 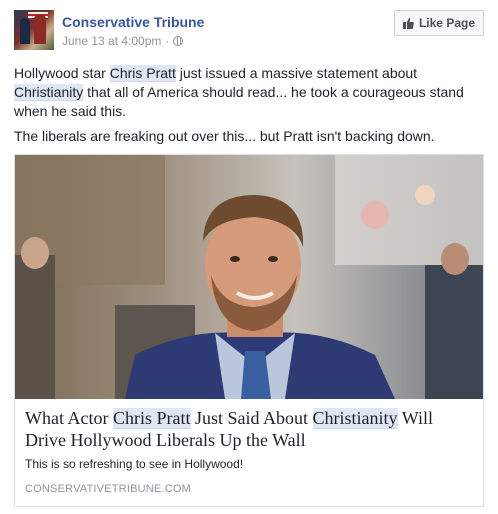 I want to click on card-domain: CONSERVATIVETRIBUNE.COM, so click(x=108, y=489).